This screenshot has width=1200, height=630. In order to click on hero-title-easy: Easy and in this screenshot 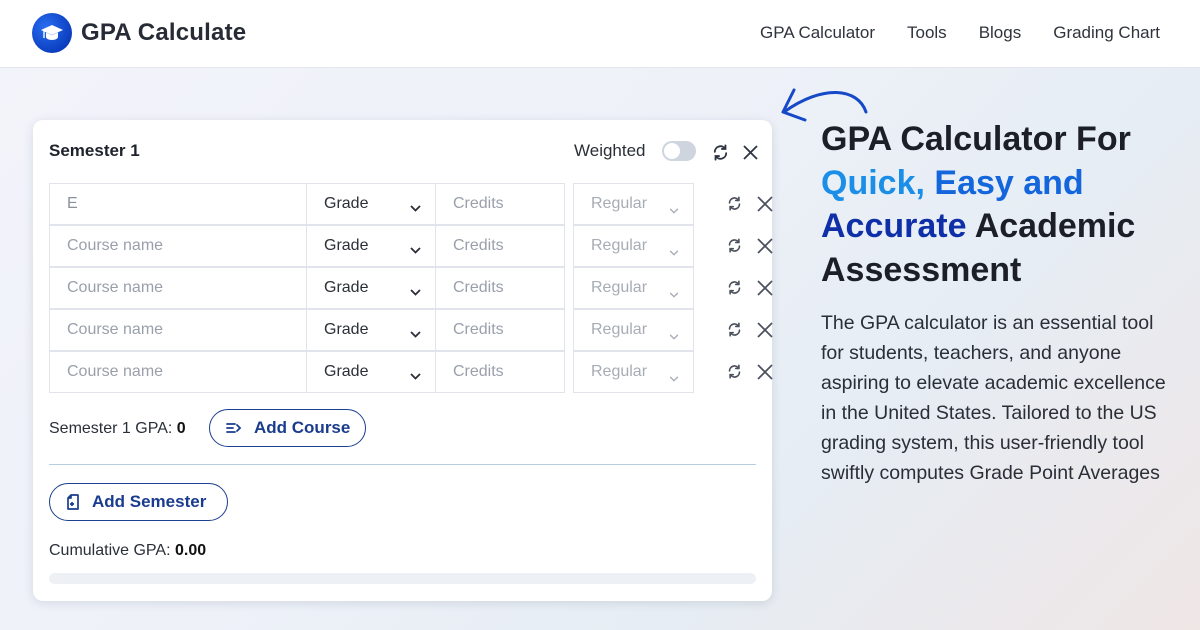, I will do `click(1009, 182)`.